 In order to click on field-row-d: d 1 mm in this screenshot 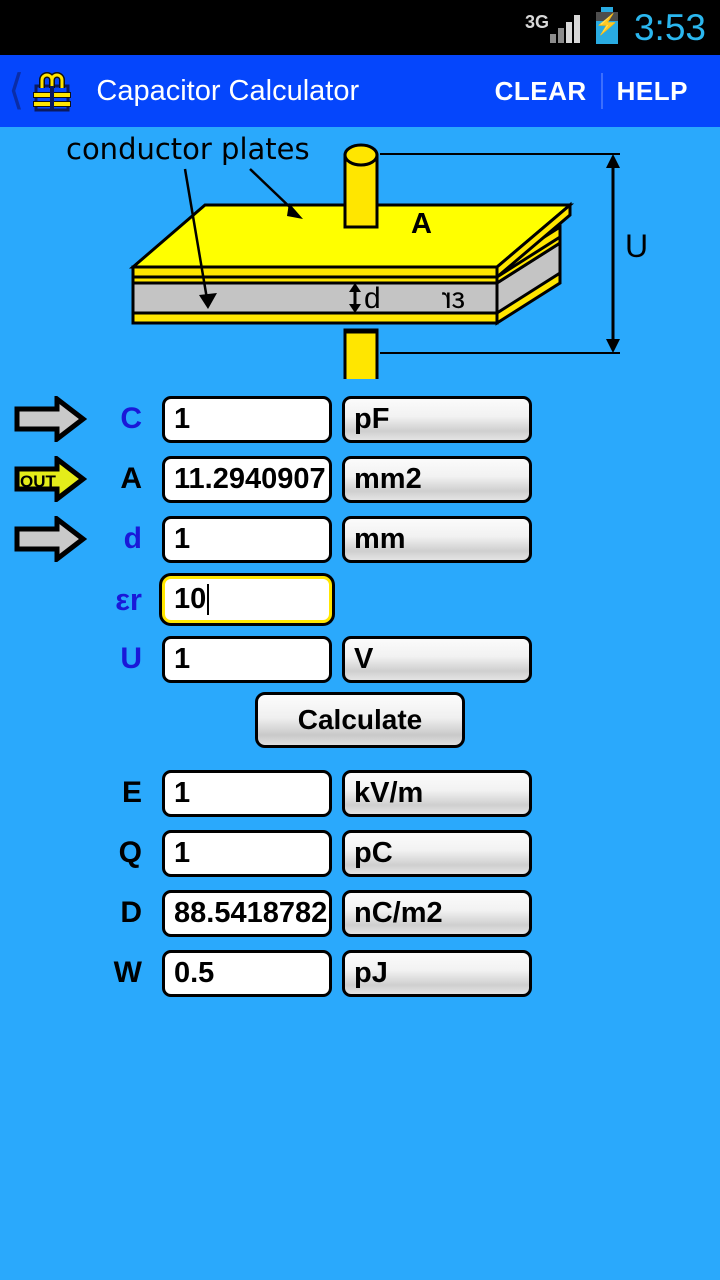, I will do `click(360, 539)`.